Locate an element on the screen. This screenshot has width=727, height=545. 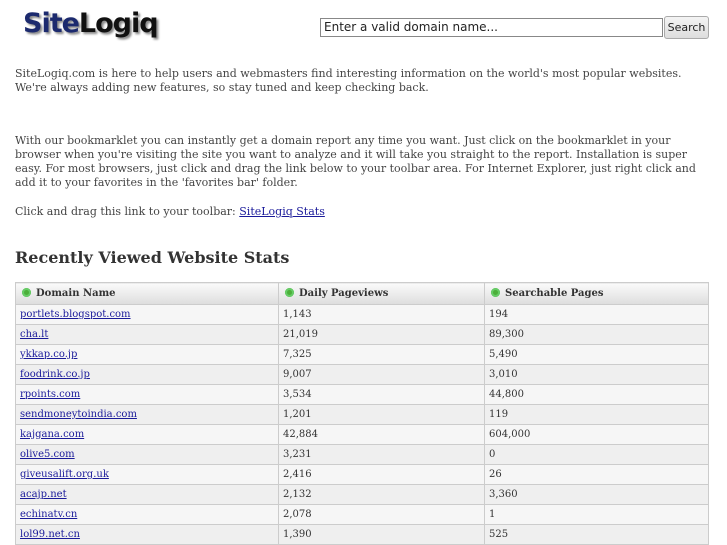
table-row: ykkap.co.jp 7,325 5,490 is located at coordinates (362, 354).